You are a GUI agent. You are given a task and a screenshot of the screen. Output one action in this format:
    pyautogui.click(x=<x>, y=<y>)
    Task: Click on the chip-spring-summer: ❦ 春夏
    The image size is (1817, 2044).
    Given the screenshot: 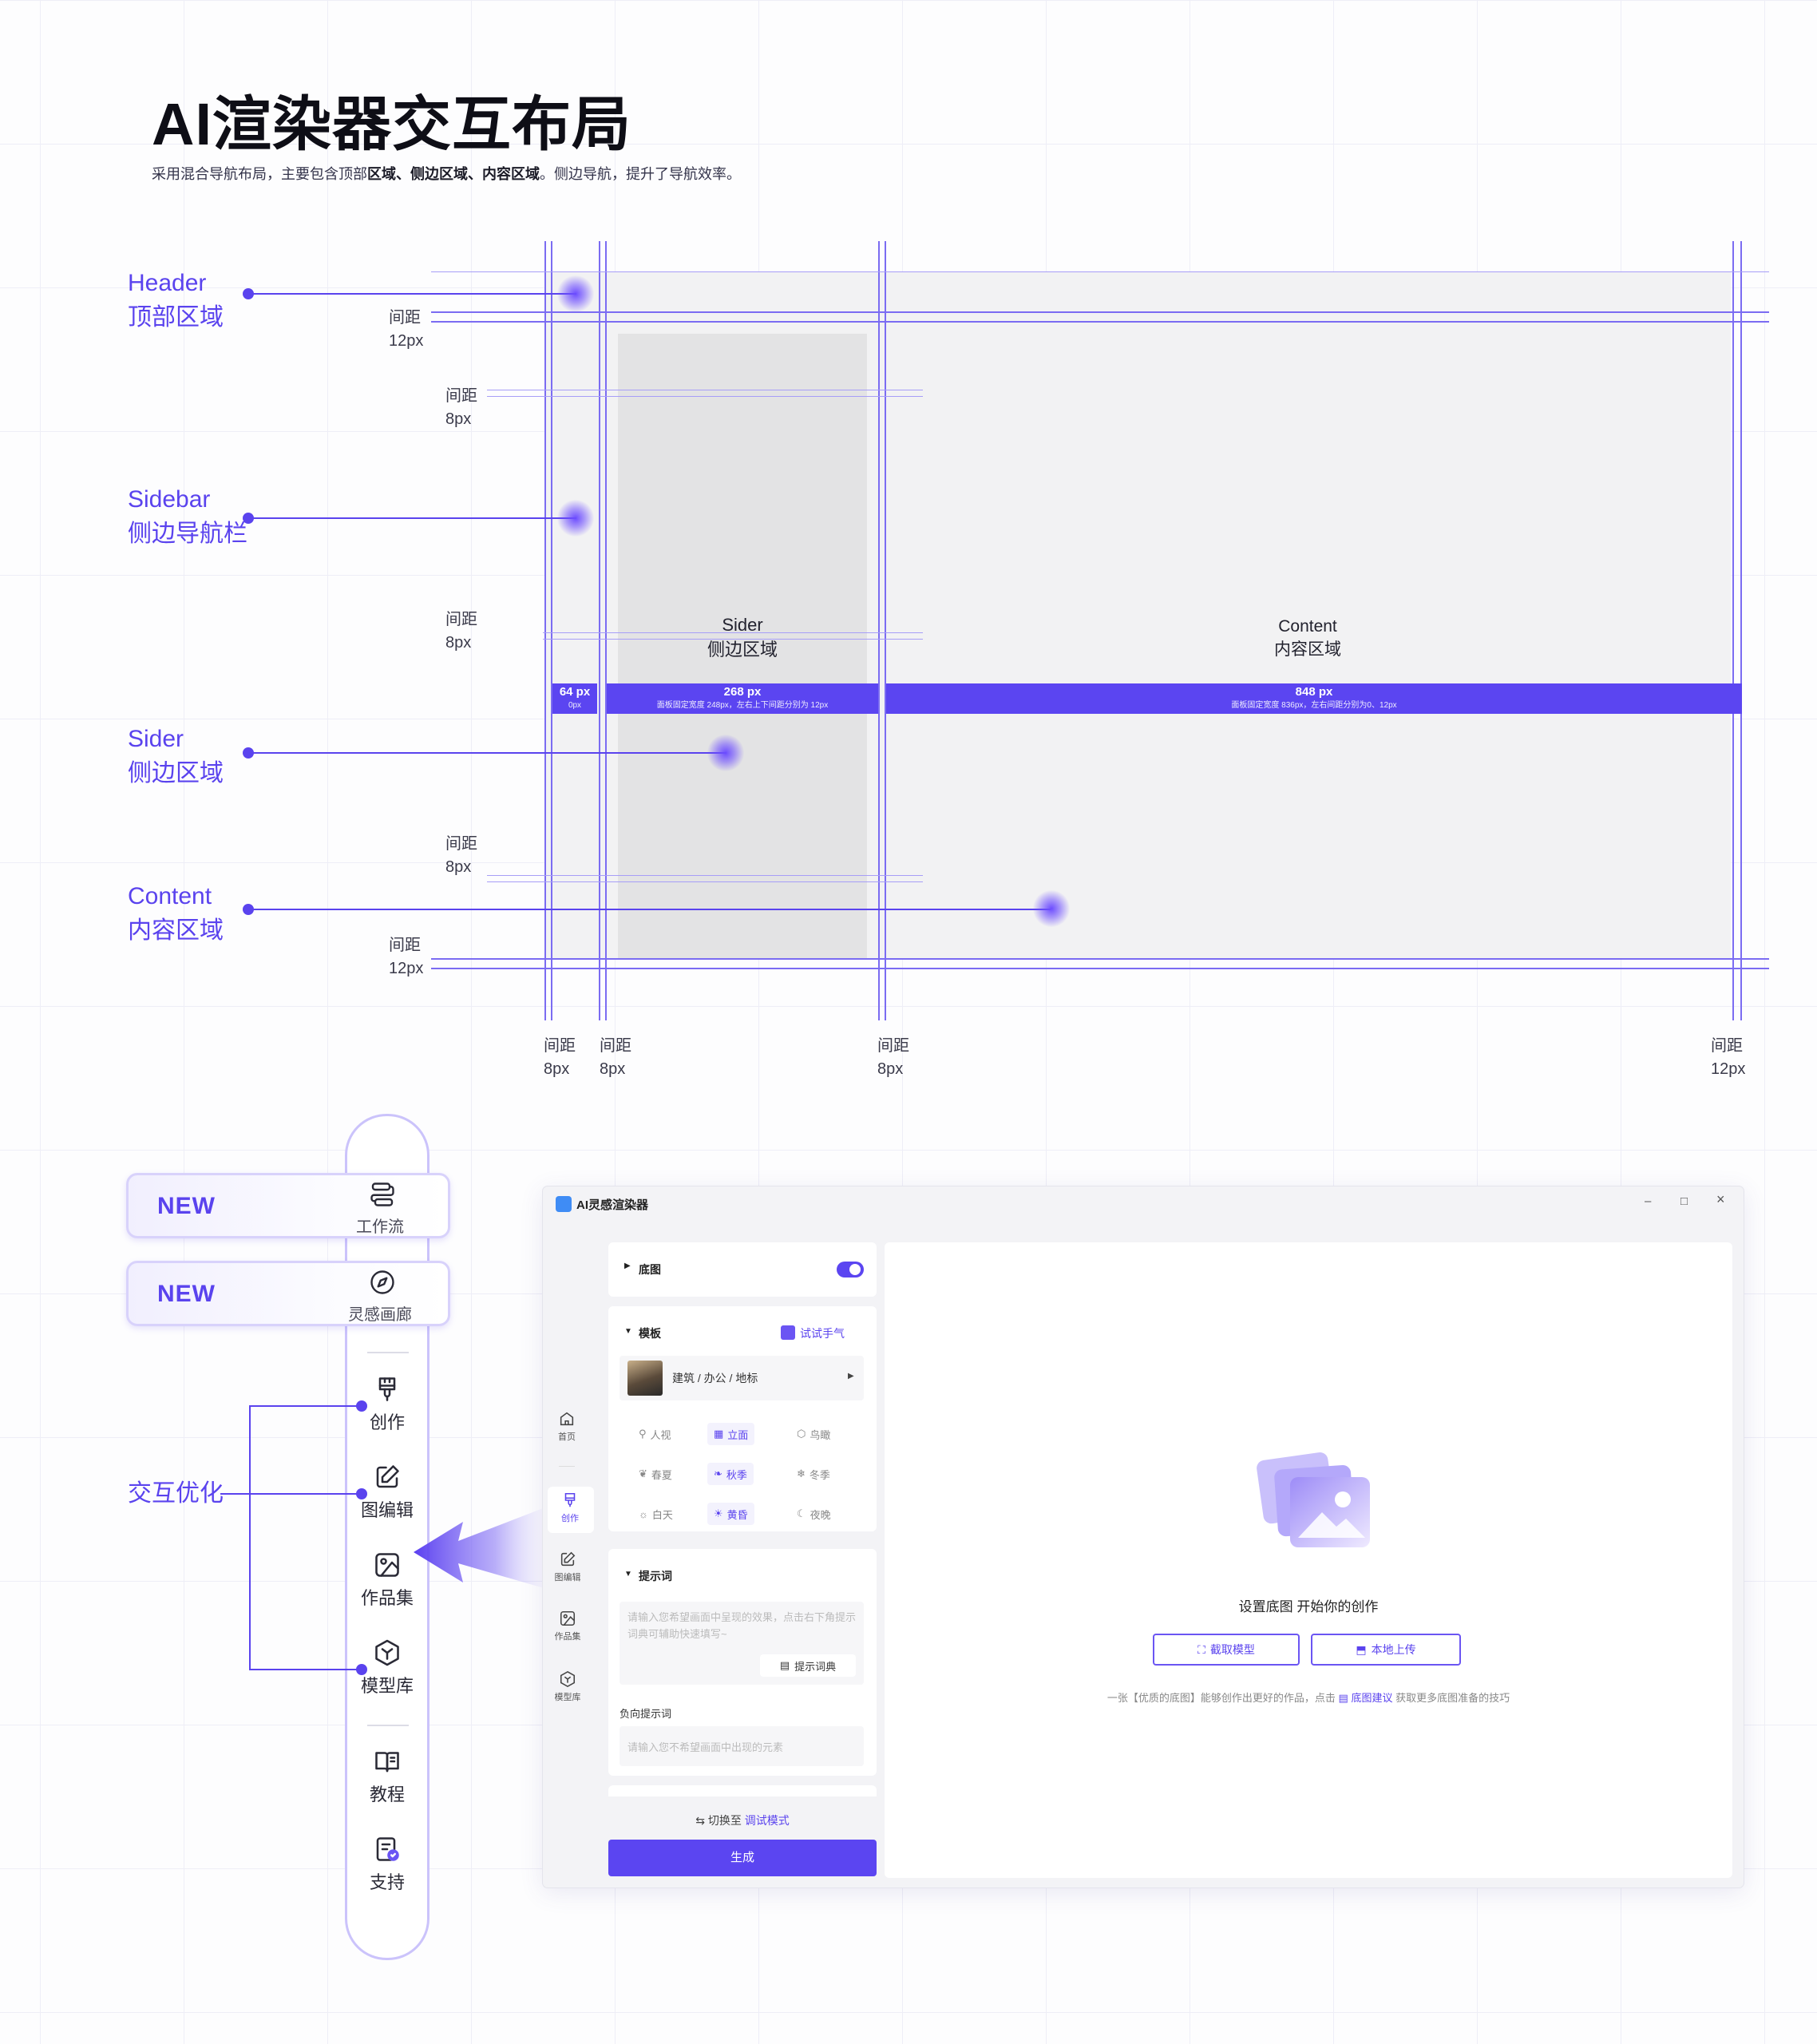 What is the action you would take?
    pyautogui.click(x=656, y=1474)
    